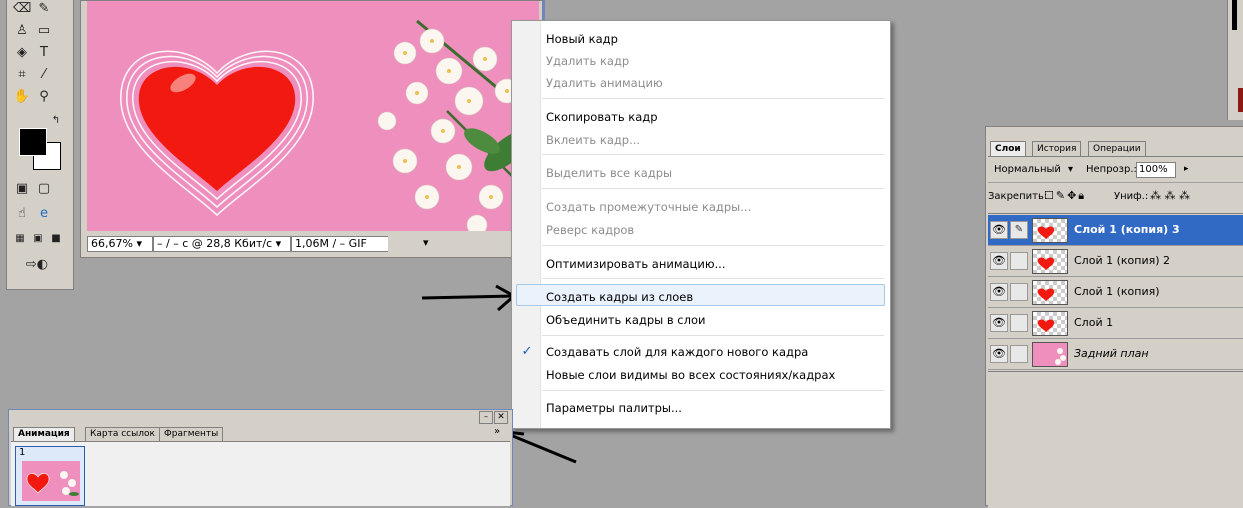 The image size is (1243, 508). What do you see at coordinates (56, 121) in the screenshot?
I see `swap-colors-icon: ↰` at bounding box center [56, 121].